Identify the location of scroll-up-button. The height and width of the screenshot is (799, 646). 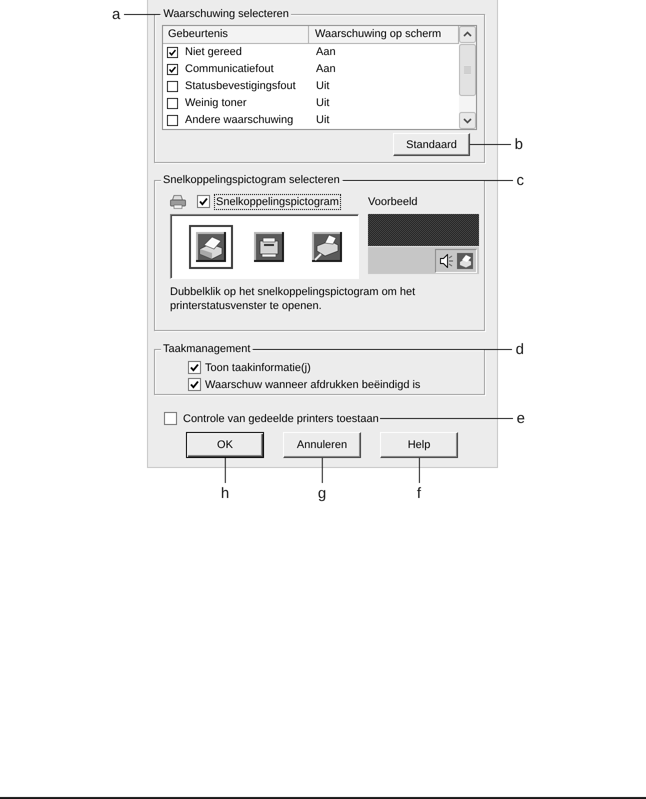
(467, 34).